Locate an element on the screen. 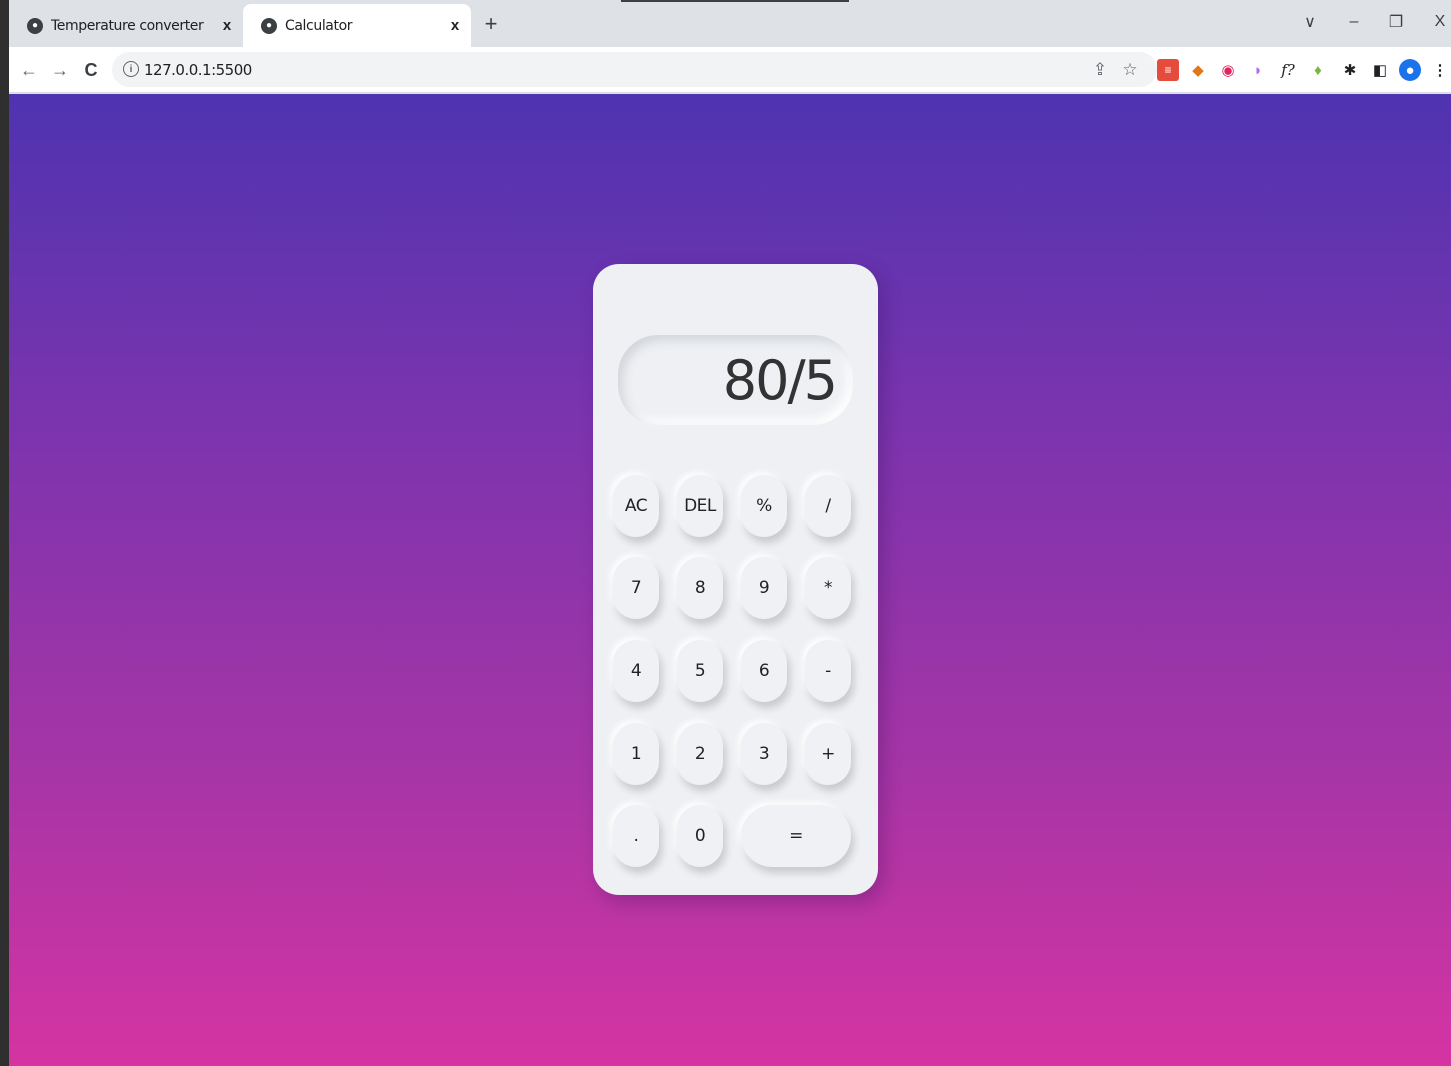 Image resolution: width=1451 pixels, height=1066 pixels. key-8: 8 is located at coordinates (700, 588).